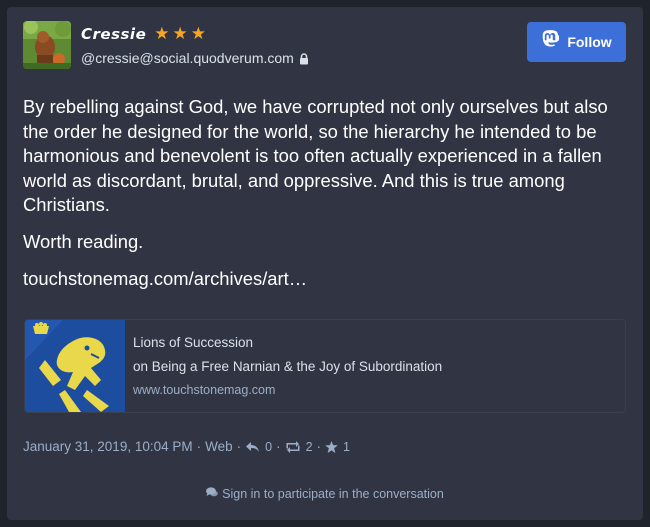 Image resolution: width=650 pixels, height=527 pixels. I want to click on timestamp: January 31, 2019, 10:04 PM, so click(108, 446).